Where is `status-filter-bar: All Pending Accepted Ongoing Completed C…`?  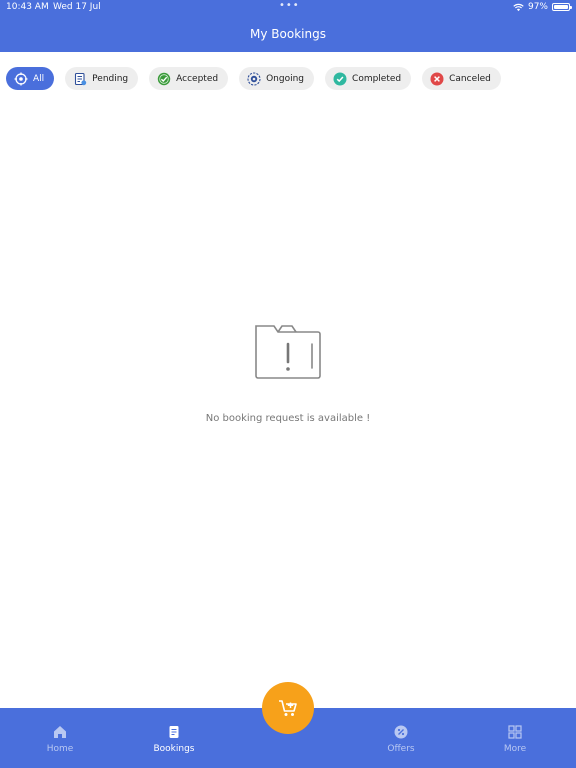
status-filter-bar: All Pending Accepted Ongoing Completed C… is located at coordinates (253, 78).